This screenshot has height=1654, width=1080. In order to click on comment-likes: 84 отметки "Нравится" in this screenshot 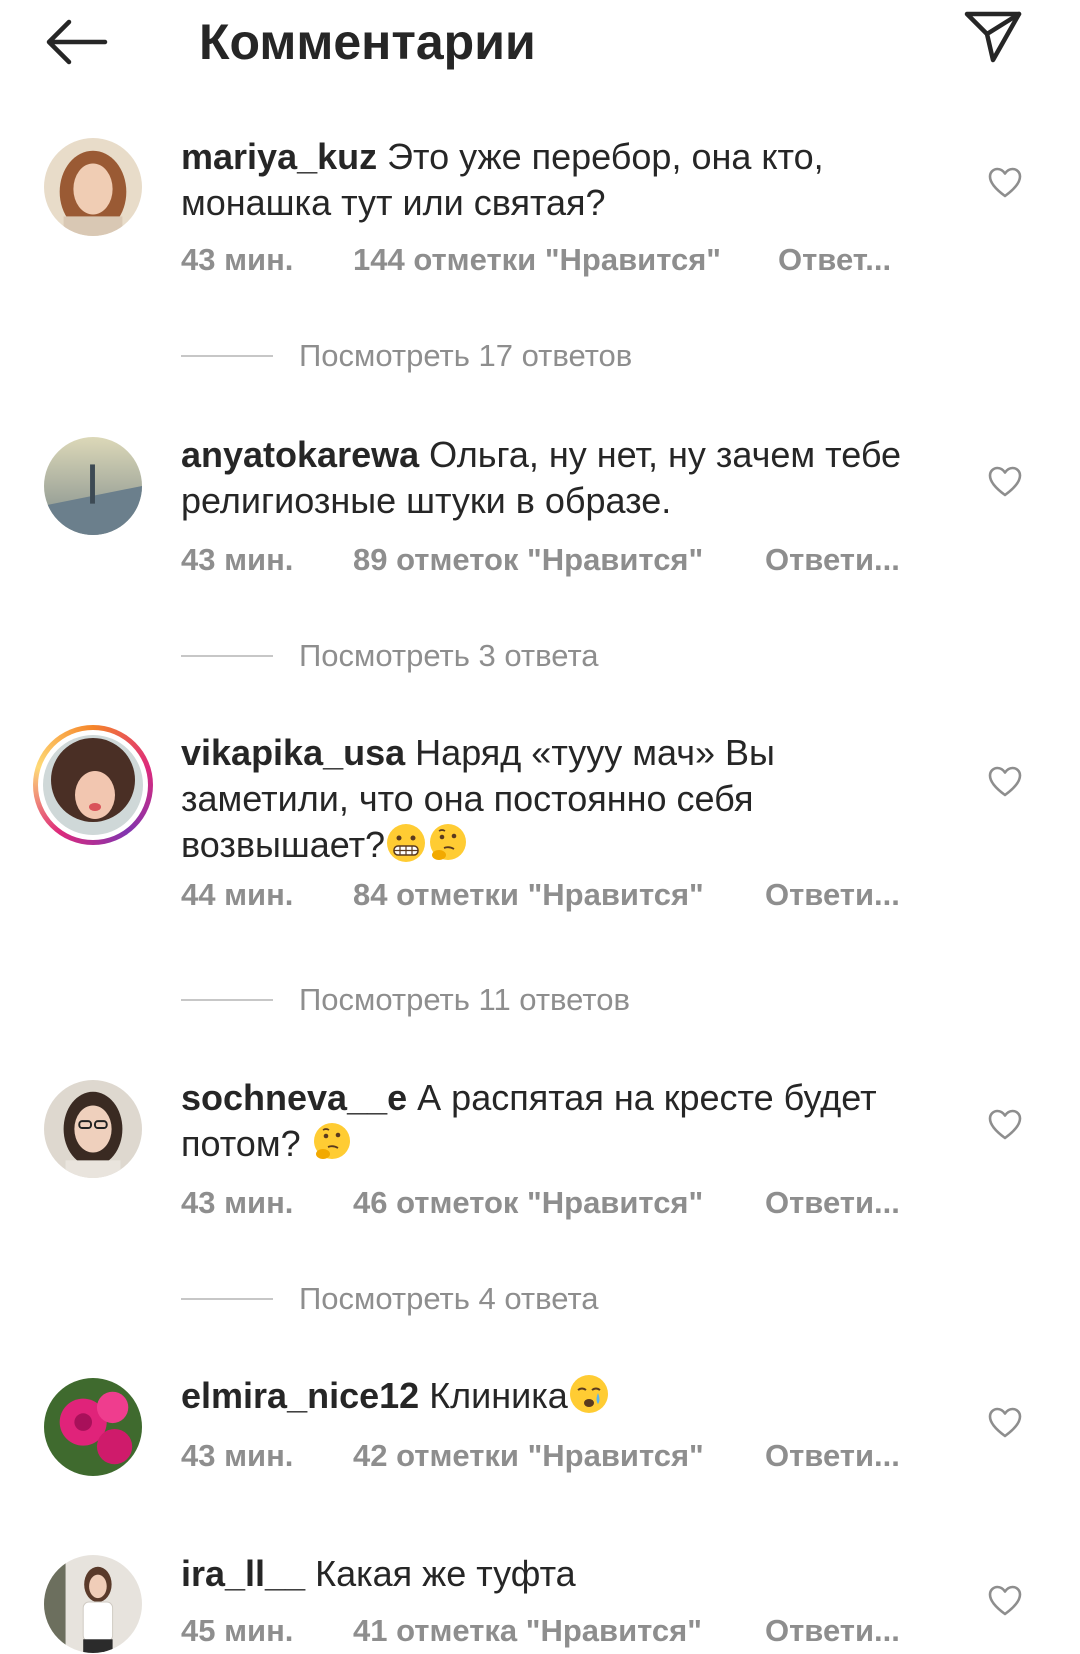, I will do `click(528, 895)`.